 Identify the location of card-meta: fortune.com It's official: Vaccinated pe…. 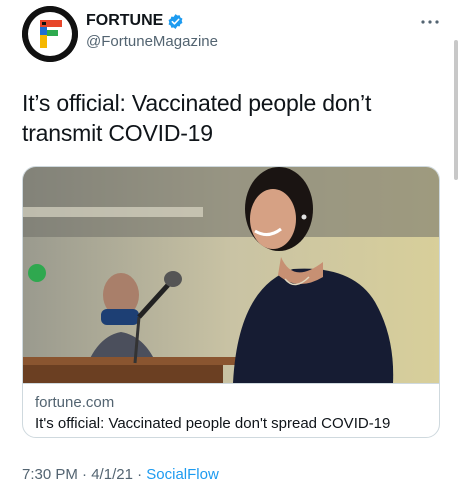
(231, 410).